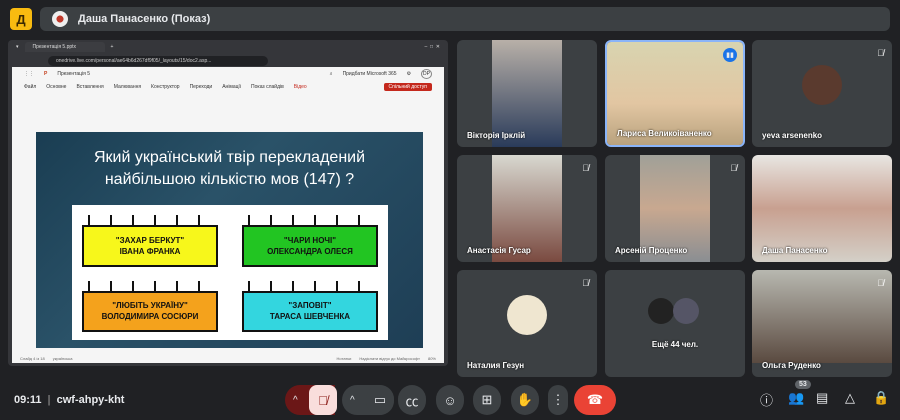  Describe the element at coordinates (664, 133) in the screenshot. I see `participant-name: Лариса Великоіваненко` at that location.